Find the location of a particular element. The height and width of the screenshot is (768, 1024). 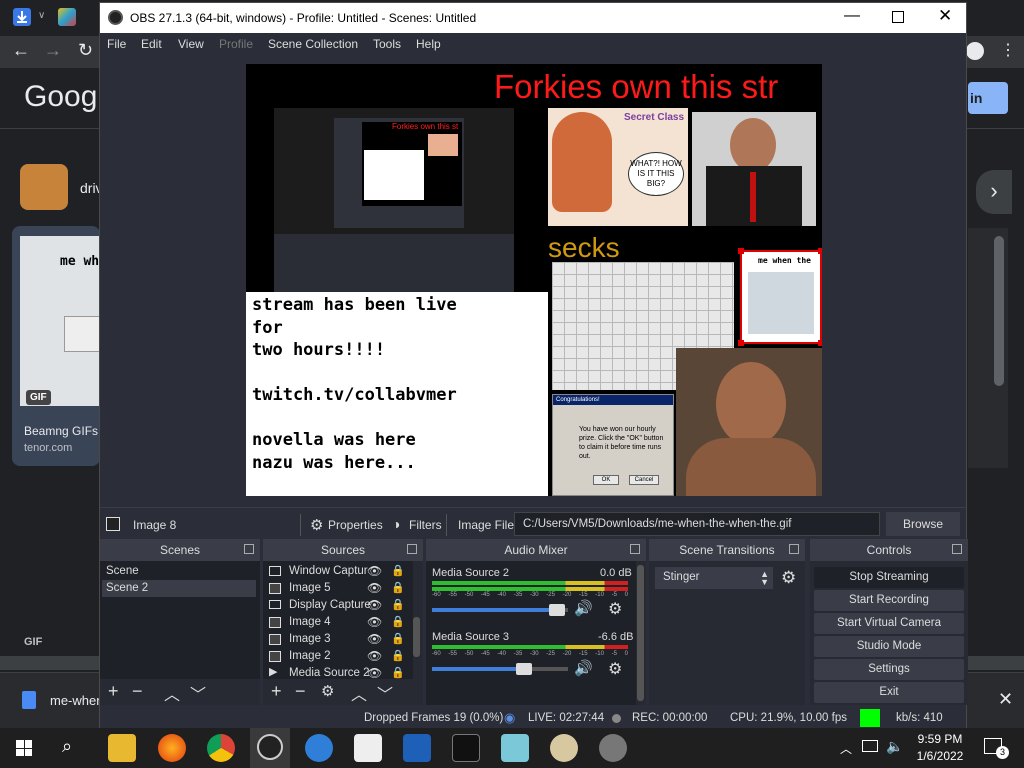

minimize-icon: — is located at coordinates (852, 16).